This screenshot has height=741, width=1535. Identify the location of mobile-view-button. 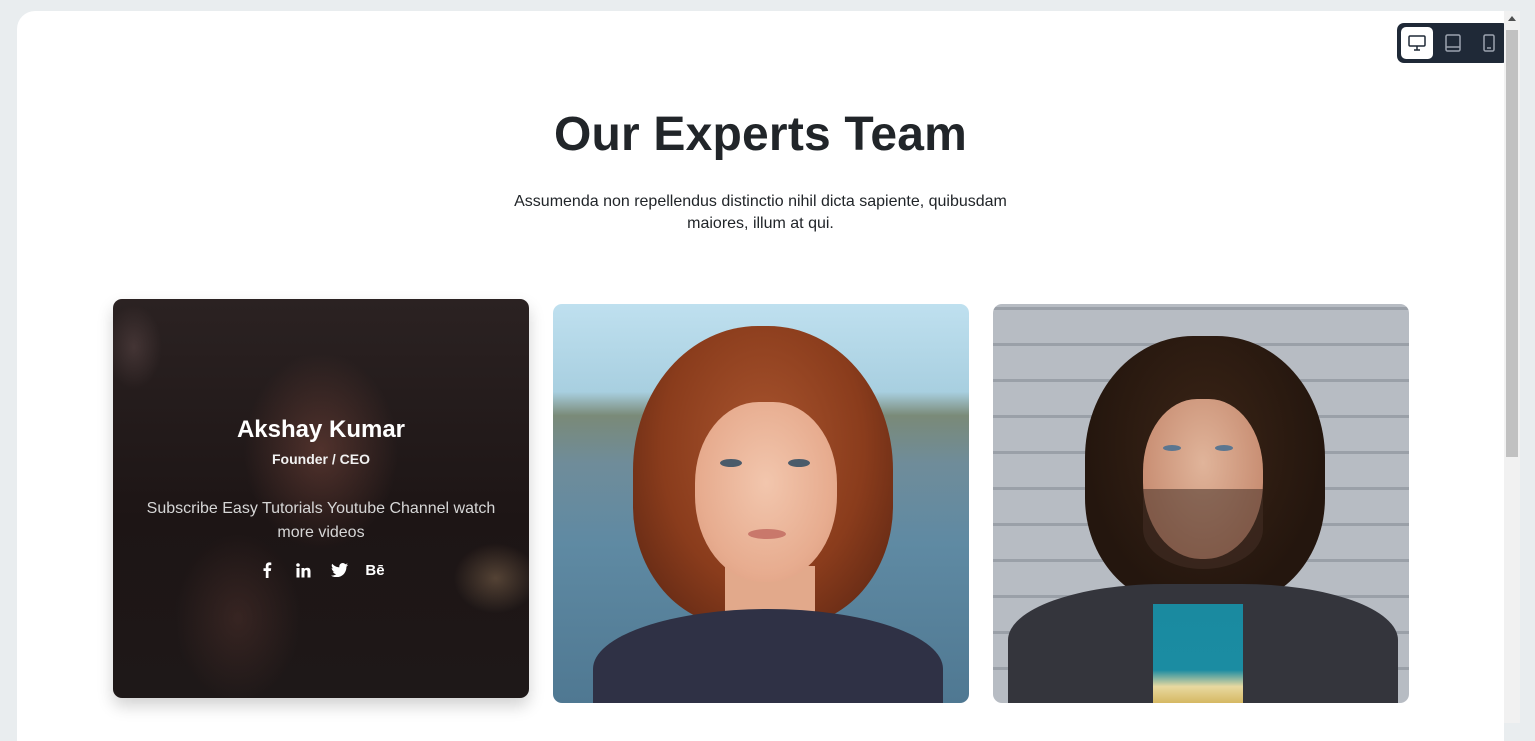
(1489, 43).